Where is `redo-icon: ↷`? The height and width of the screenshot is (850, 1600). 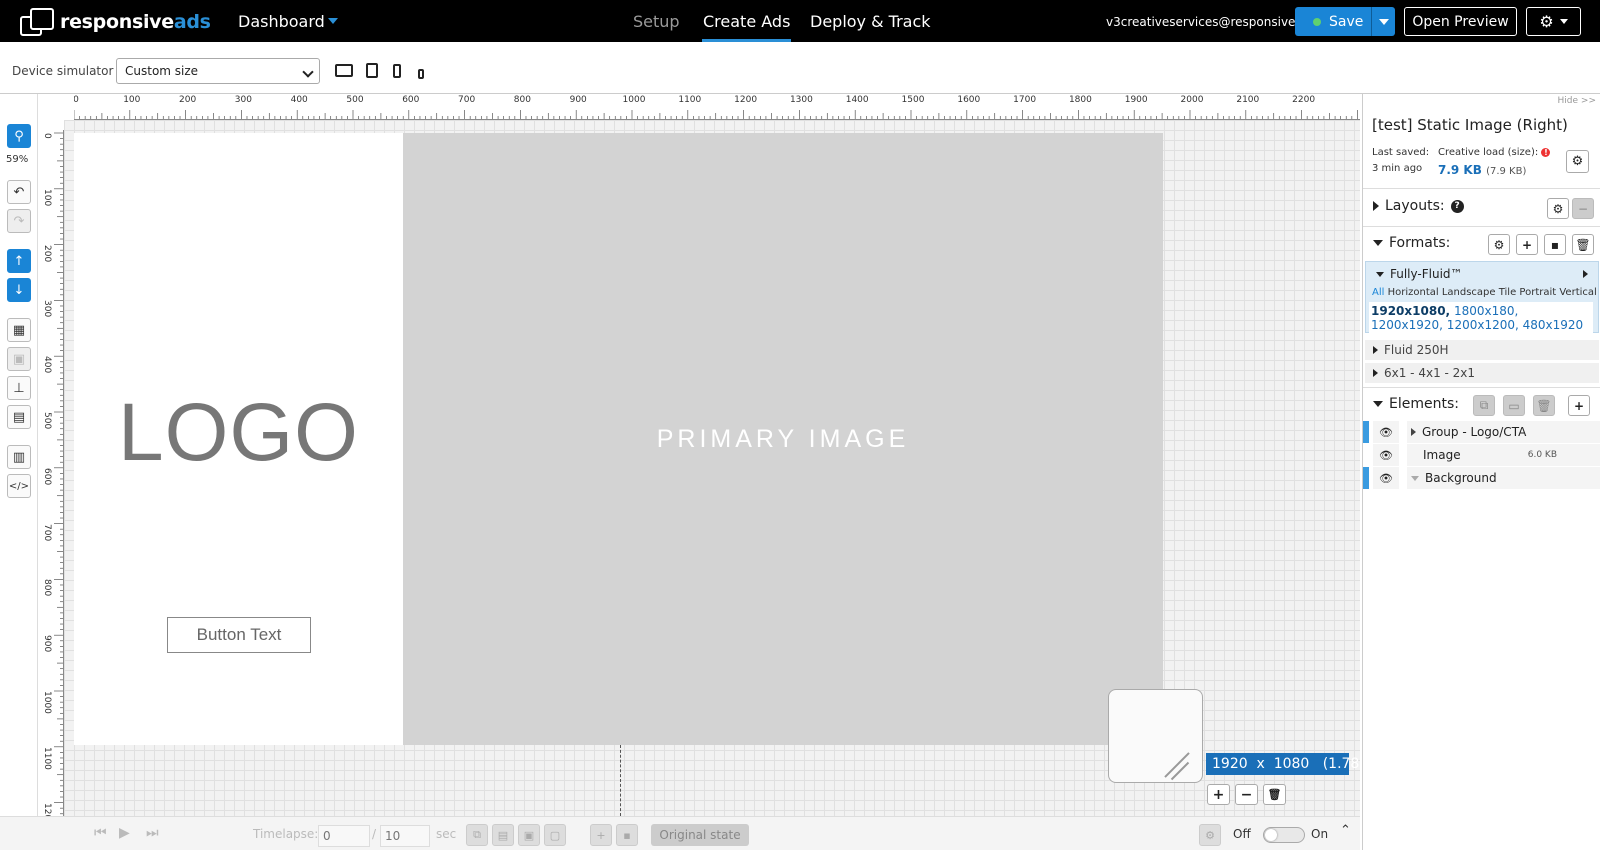
redo-icon: ↷ is located at coordinates (19, 221).